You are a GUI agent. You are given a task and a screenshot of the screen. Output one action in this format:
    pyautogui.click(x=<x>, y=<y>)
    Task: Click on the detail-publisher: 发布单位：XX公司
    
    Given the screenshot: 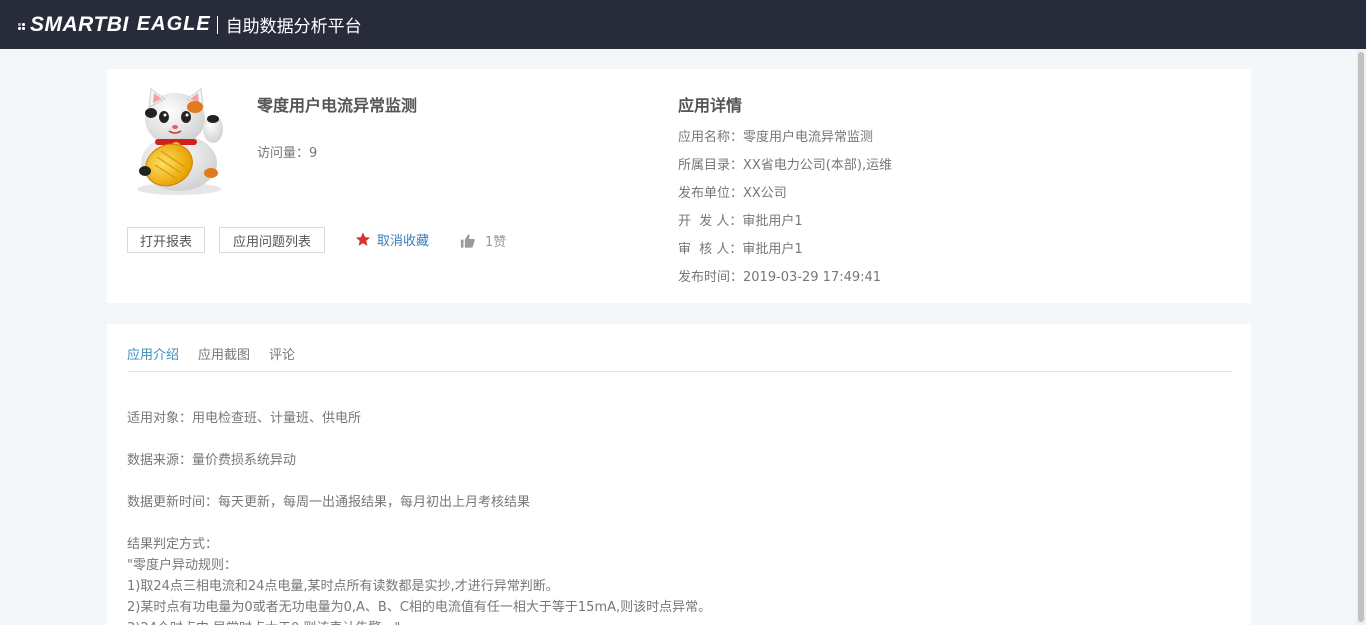 What is the action you would take?
    pyautogui.click(x=732, y=193)
    